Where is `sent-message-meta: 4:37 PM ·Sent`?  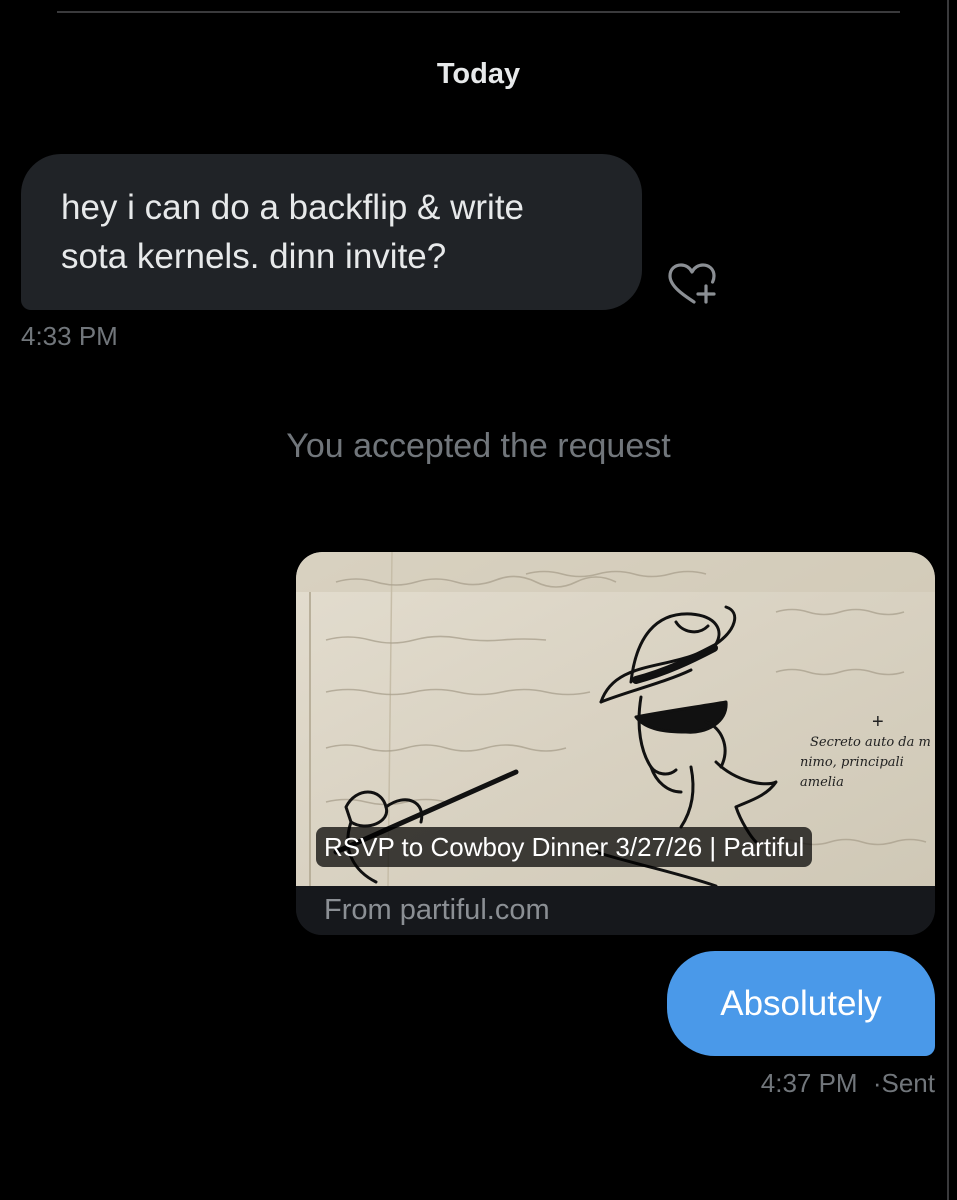
sent-message-meta: 4:37 PM ·Sent is located at coordinates (848, 1083).